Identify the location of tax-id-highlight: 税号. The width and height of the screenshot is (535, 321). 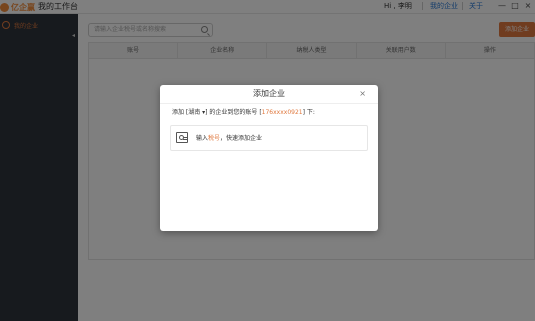
(214, 138).